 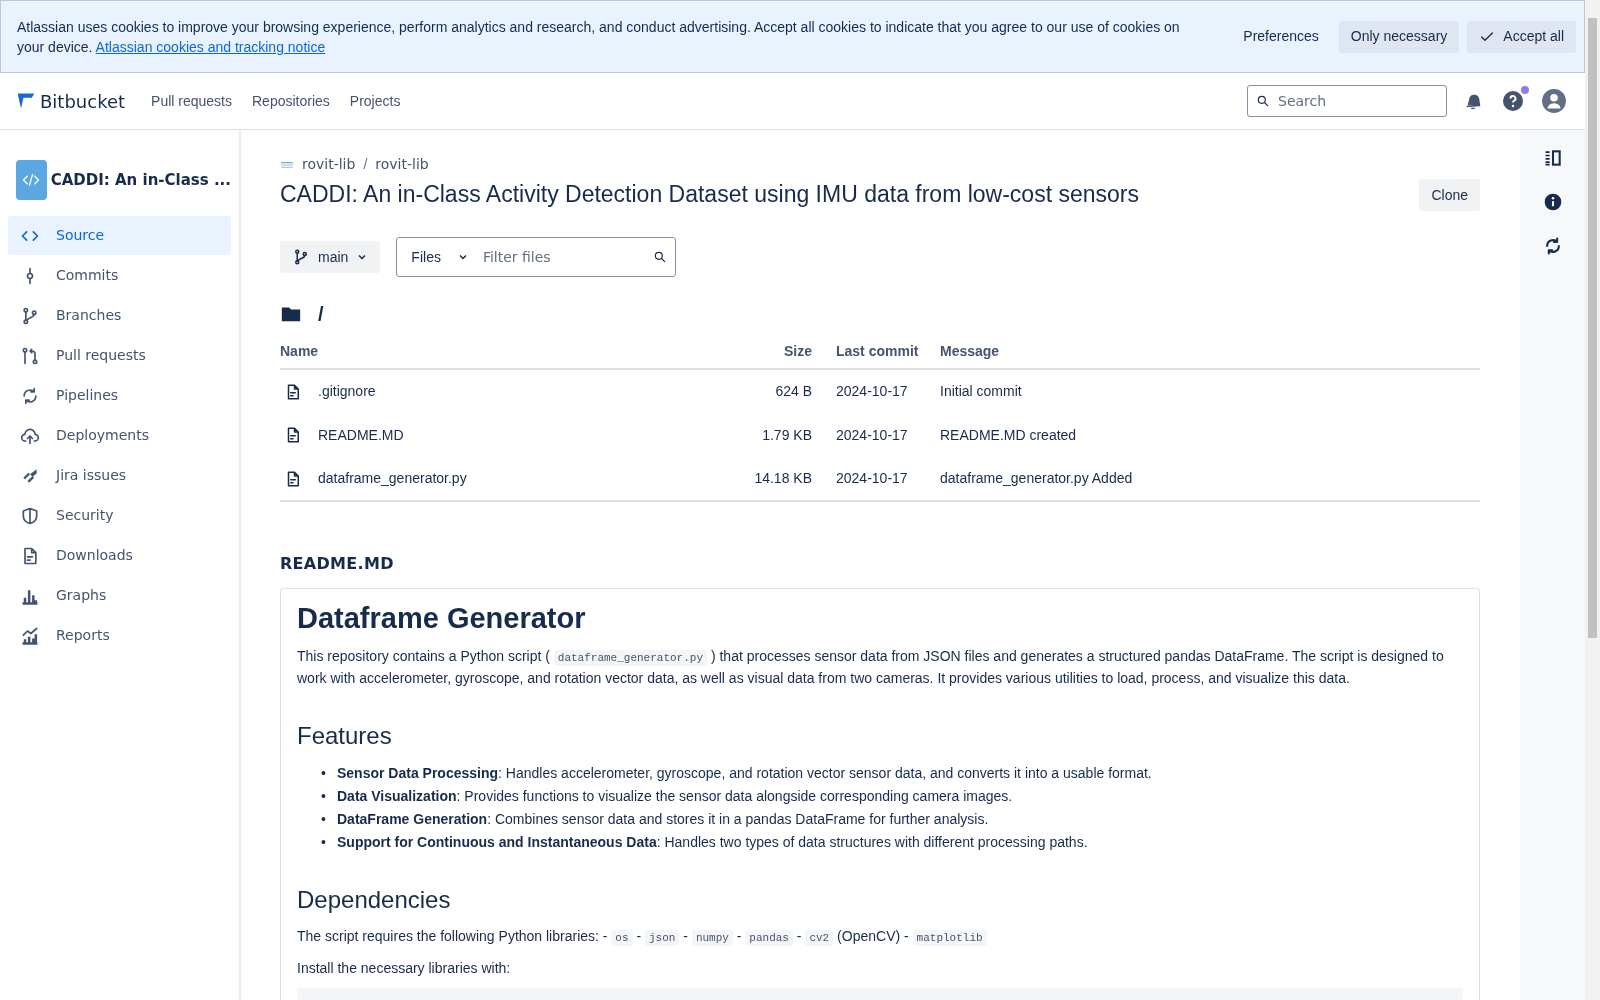 What do you see at coordinates (1449, 195) in the screenshot?
I see `clone-button: Clone` at bounding box center [1449, 195].